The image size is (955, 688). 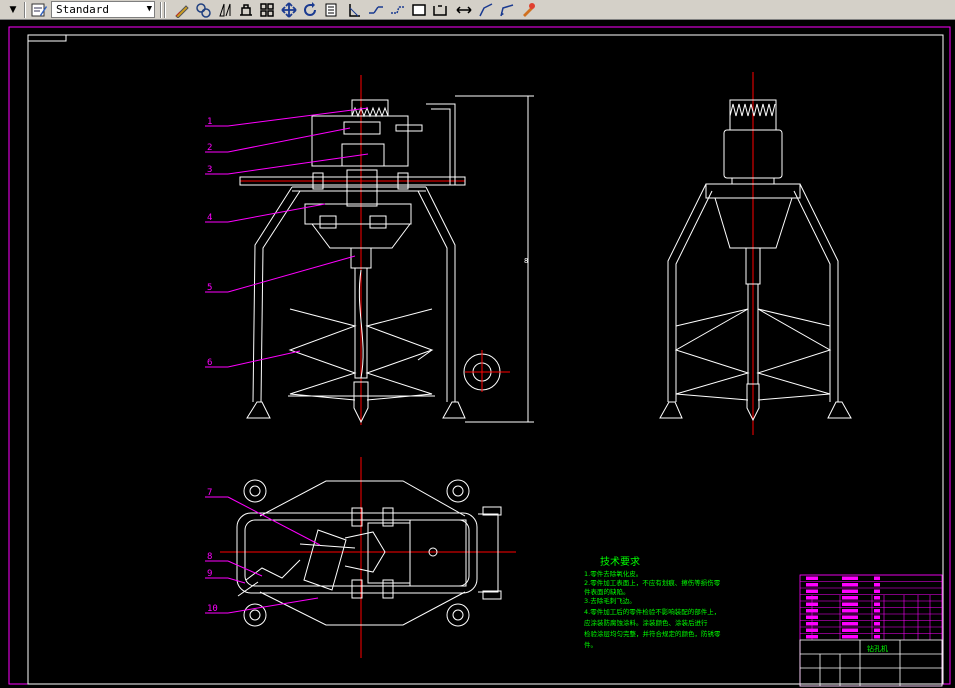 I want to click on toolbar-dropdown-arrow-icon: ▼, so click(x=13, y=10).